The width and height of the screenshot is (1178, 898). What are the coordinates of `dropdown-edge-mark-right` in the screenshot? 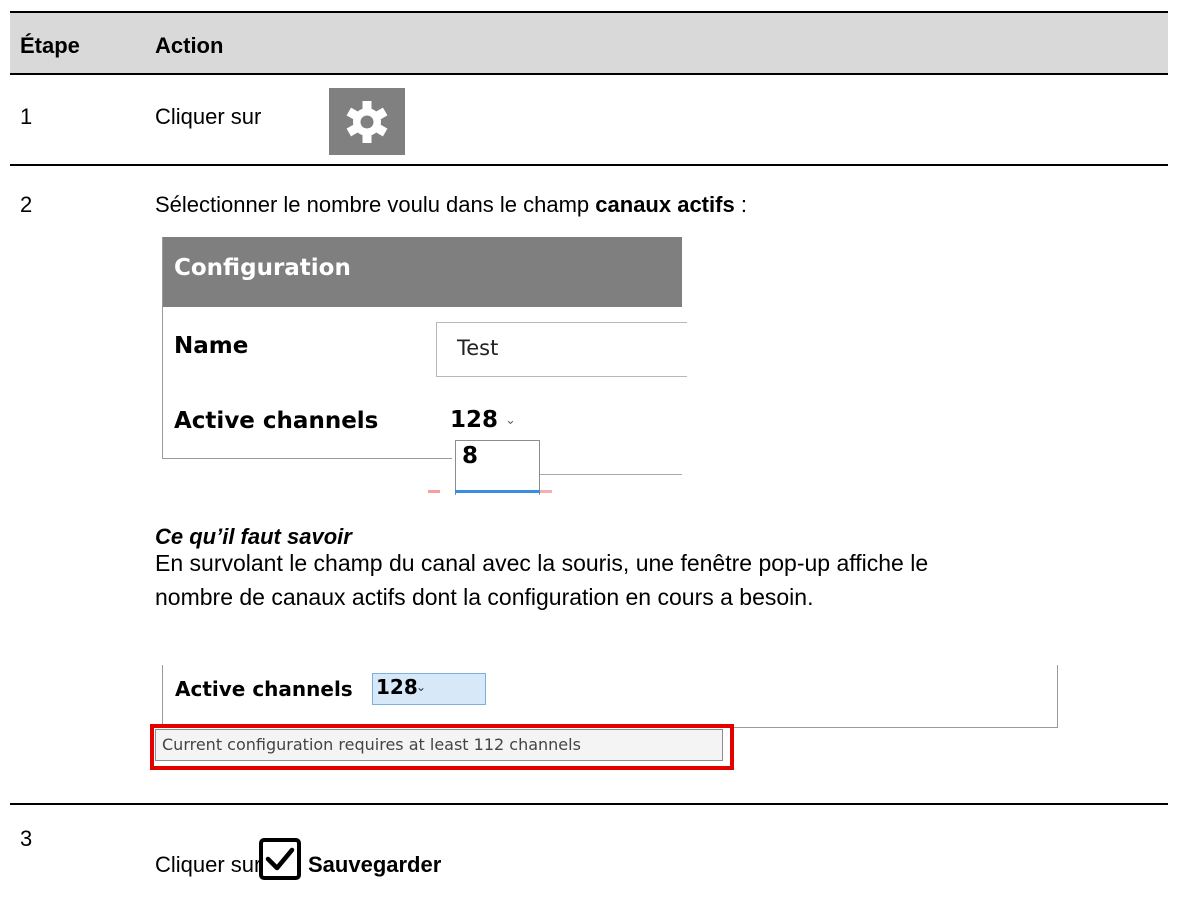 It's located at (546, 491).